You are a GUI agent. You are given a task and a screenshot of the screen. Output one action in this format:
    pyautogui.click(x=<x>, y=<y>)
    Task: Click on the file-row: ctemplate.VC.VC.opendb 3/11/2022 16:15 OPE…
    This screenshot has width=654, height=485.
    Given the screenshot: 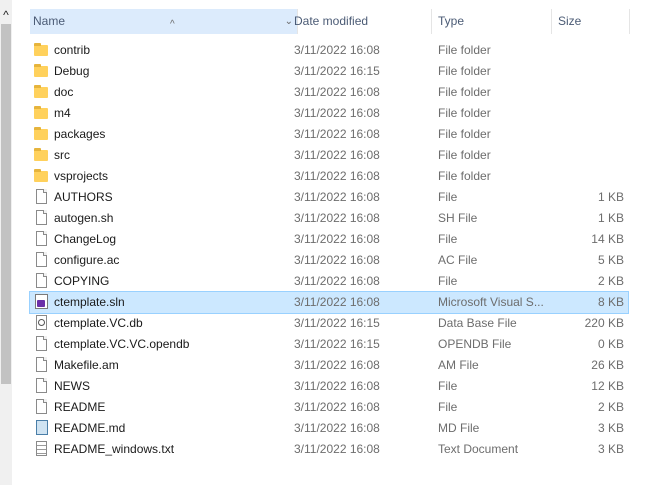 What is the action you would take?
    pyautogui.click(x=329, y=344)
    